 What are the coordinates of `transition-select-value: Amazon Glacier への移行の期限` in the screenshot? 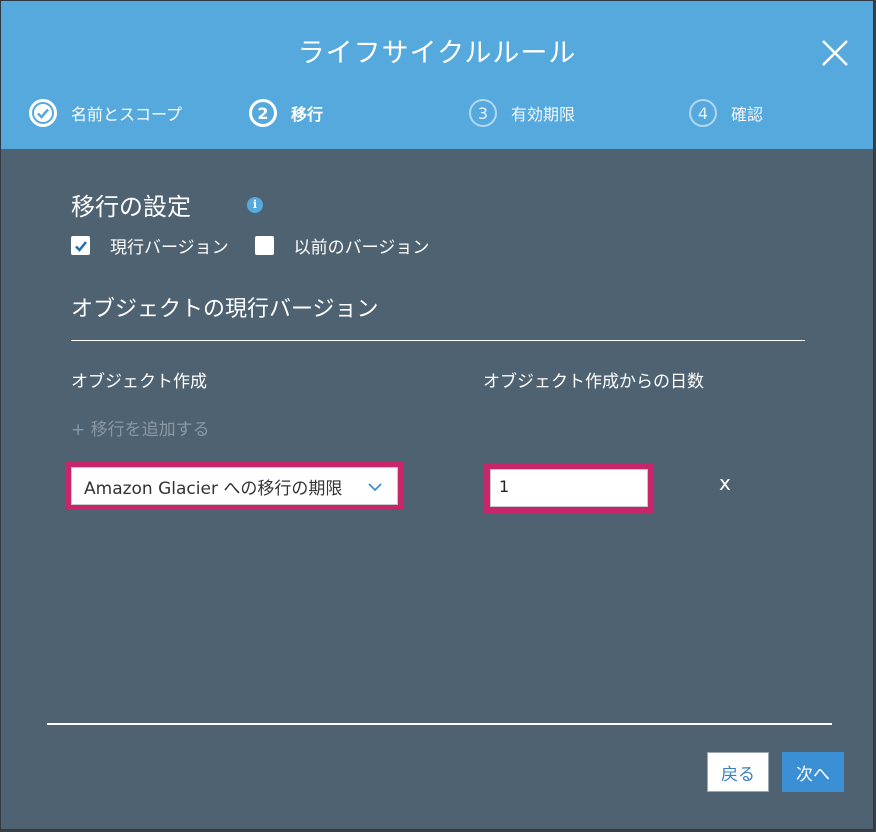 It's located at (213, 488).